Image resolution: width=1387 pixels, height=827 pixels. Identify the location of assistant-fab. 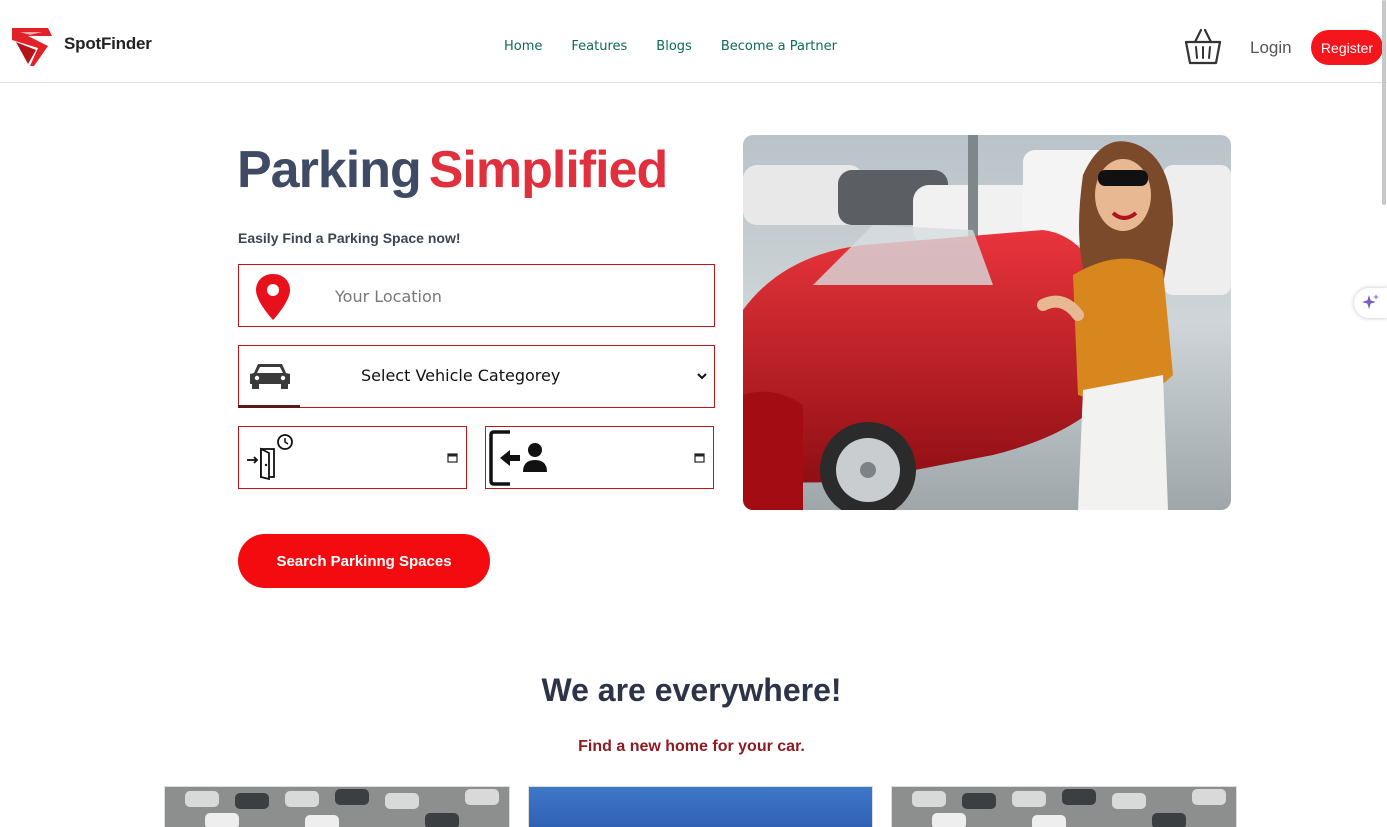
(1370, 303).